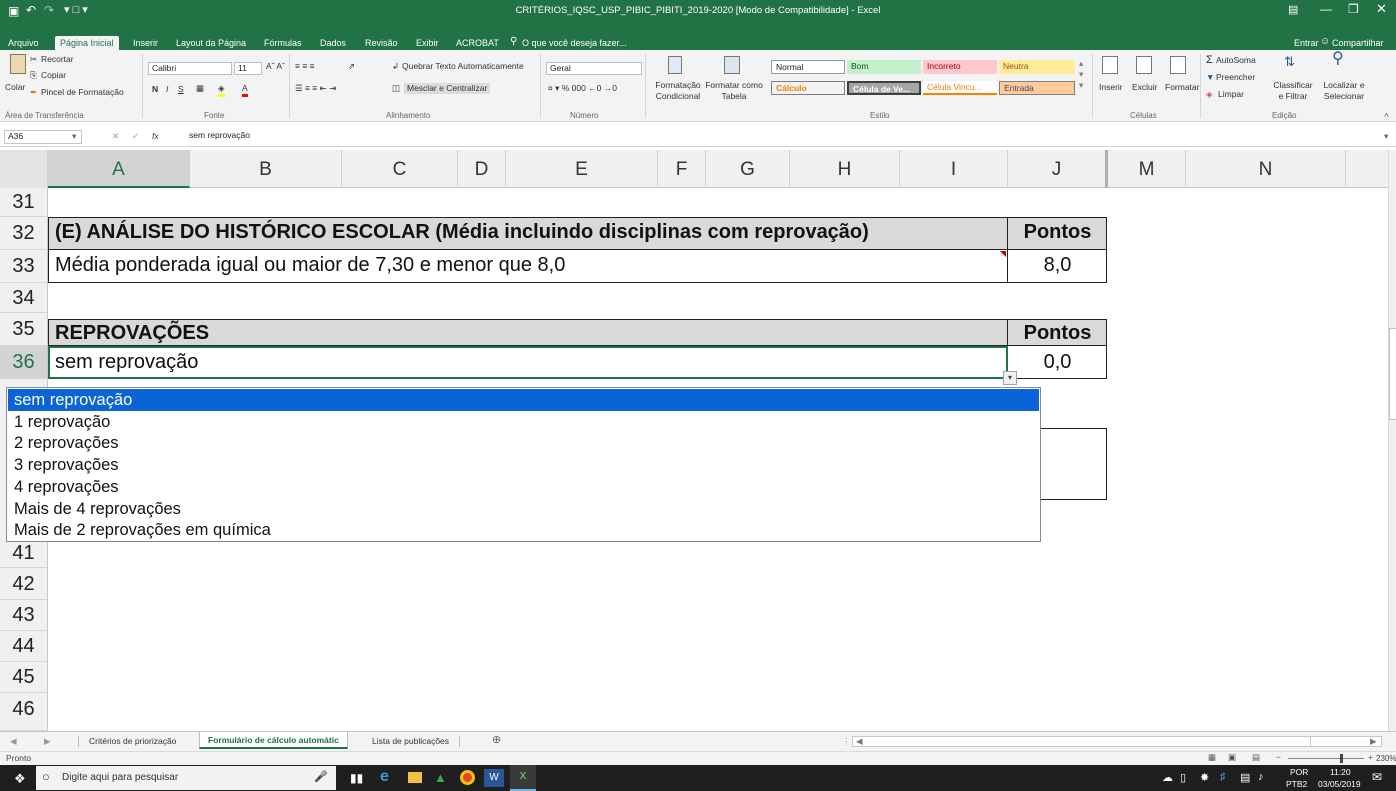  I want to click on prev-sheet-icon: ◀, so click(13, 741).